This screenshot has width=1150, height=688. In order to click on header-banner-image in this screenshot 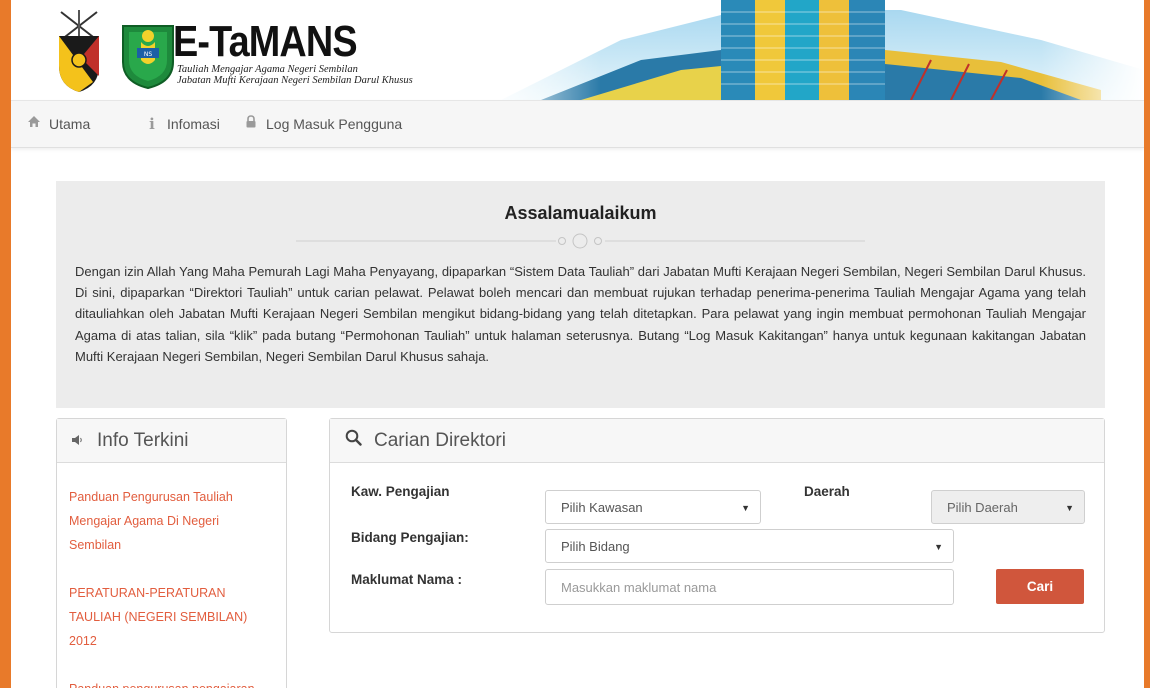, I will do `click(812, 50)`.